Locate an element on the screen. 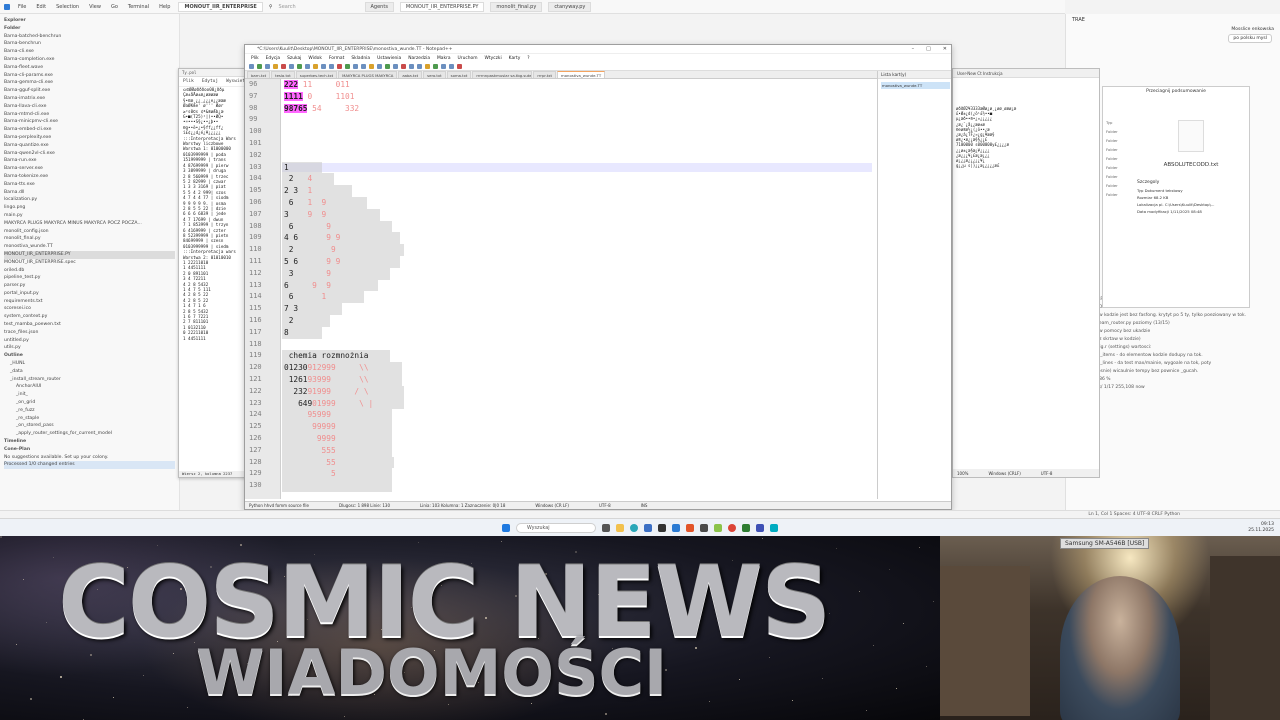 Image resolution: width=1280 pixels, height=720 pixels. outline-item: _data is located at coordinates (89, 372).